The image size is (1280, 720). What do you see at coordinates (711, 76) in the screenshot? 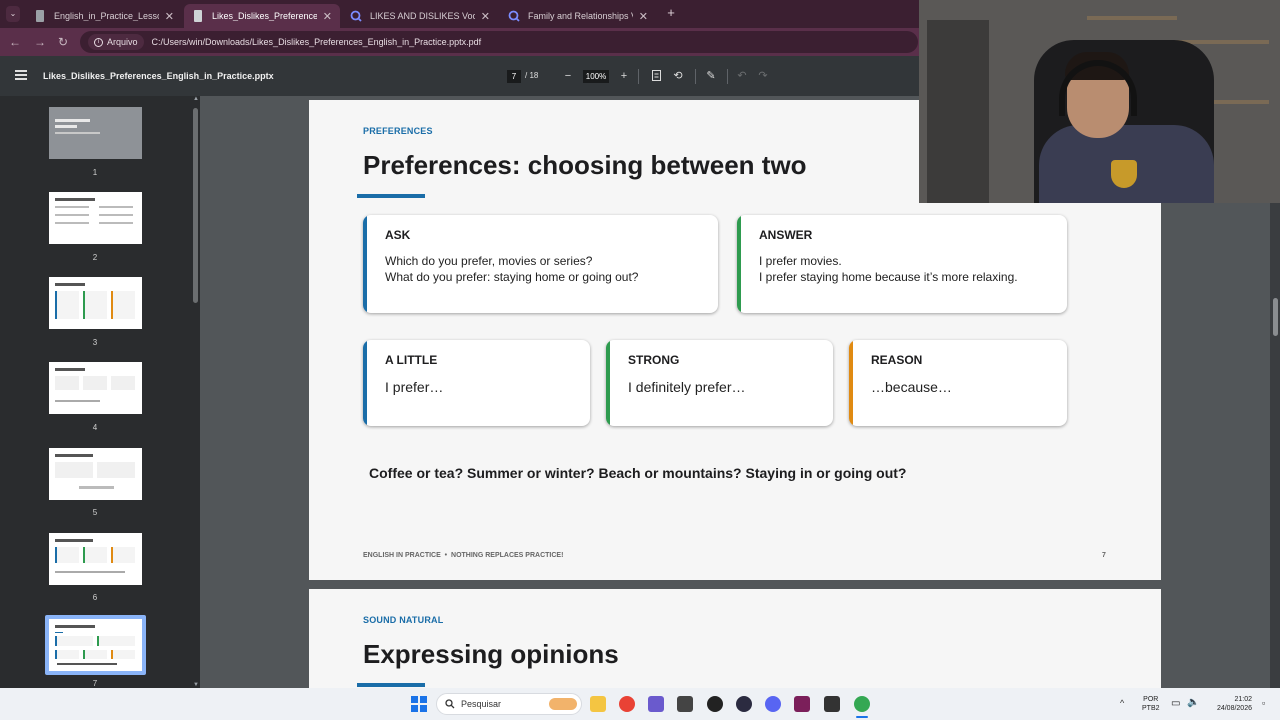
I see `draw-icon: ✎` at bounding box center [711, 76].